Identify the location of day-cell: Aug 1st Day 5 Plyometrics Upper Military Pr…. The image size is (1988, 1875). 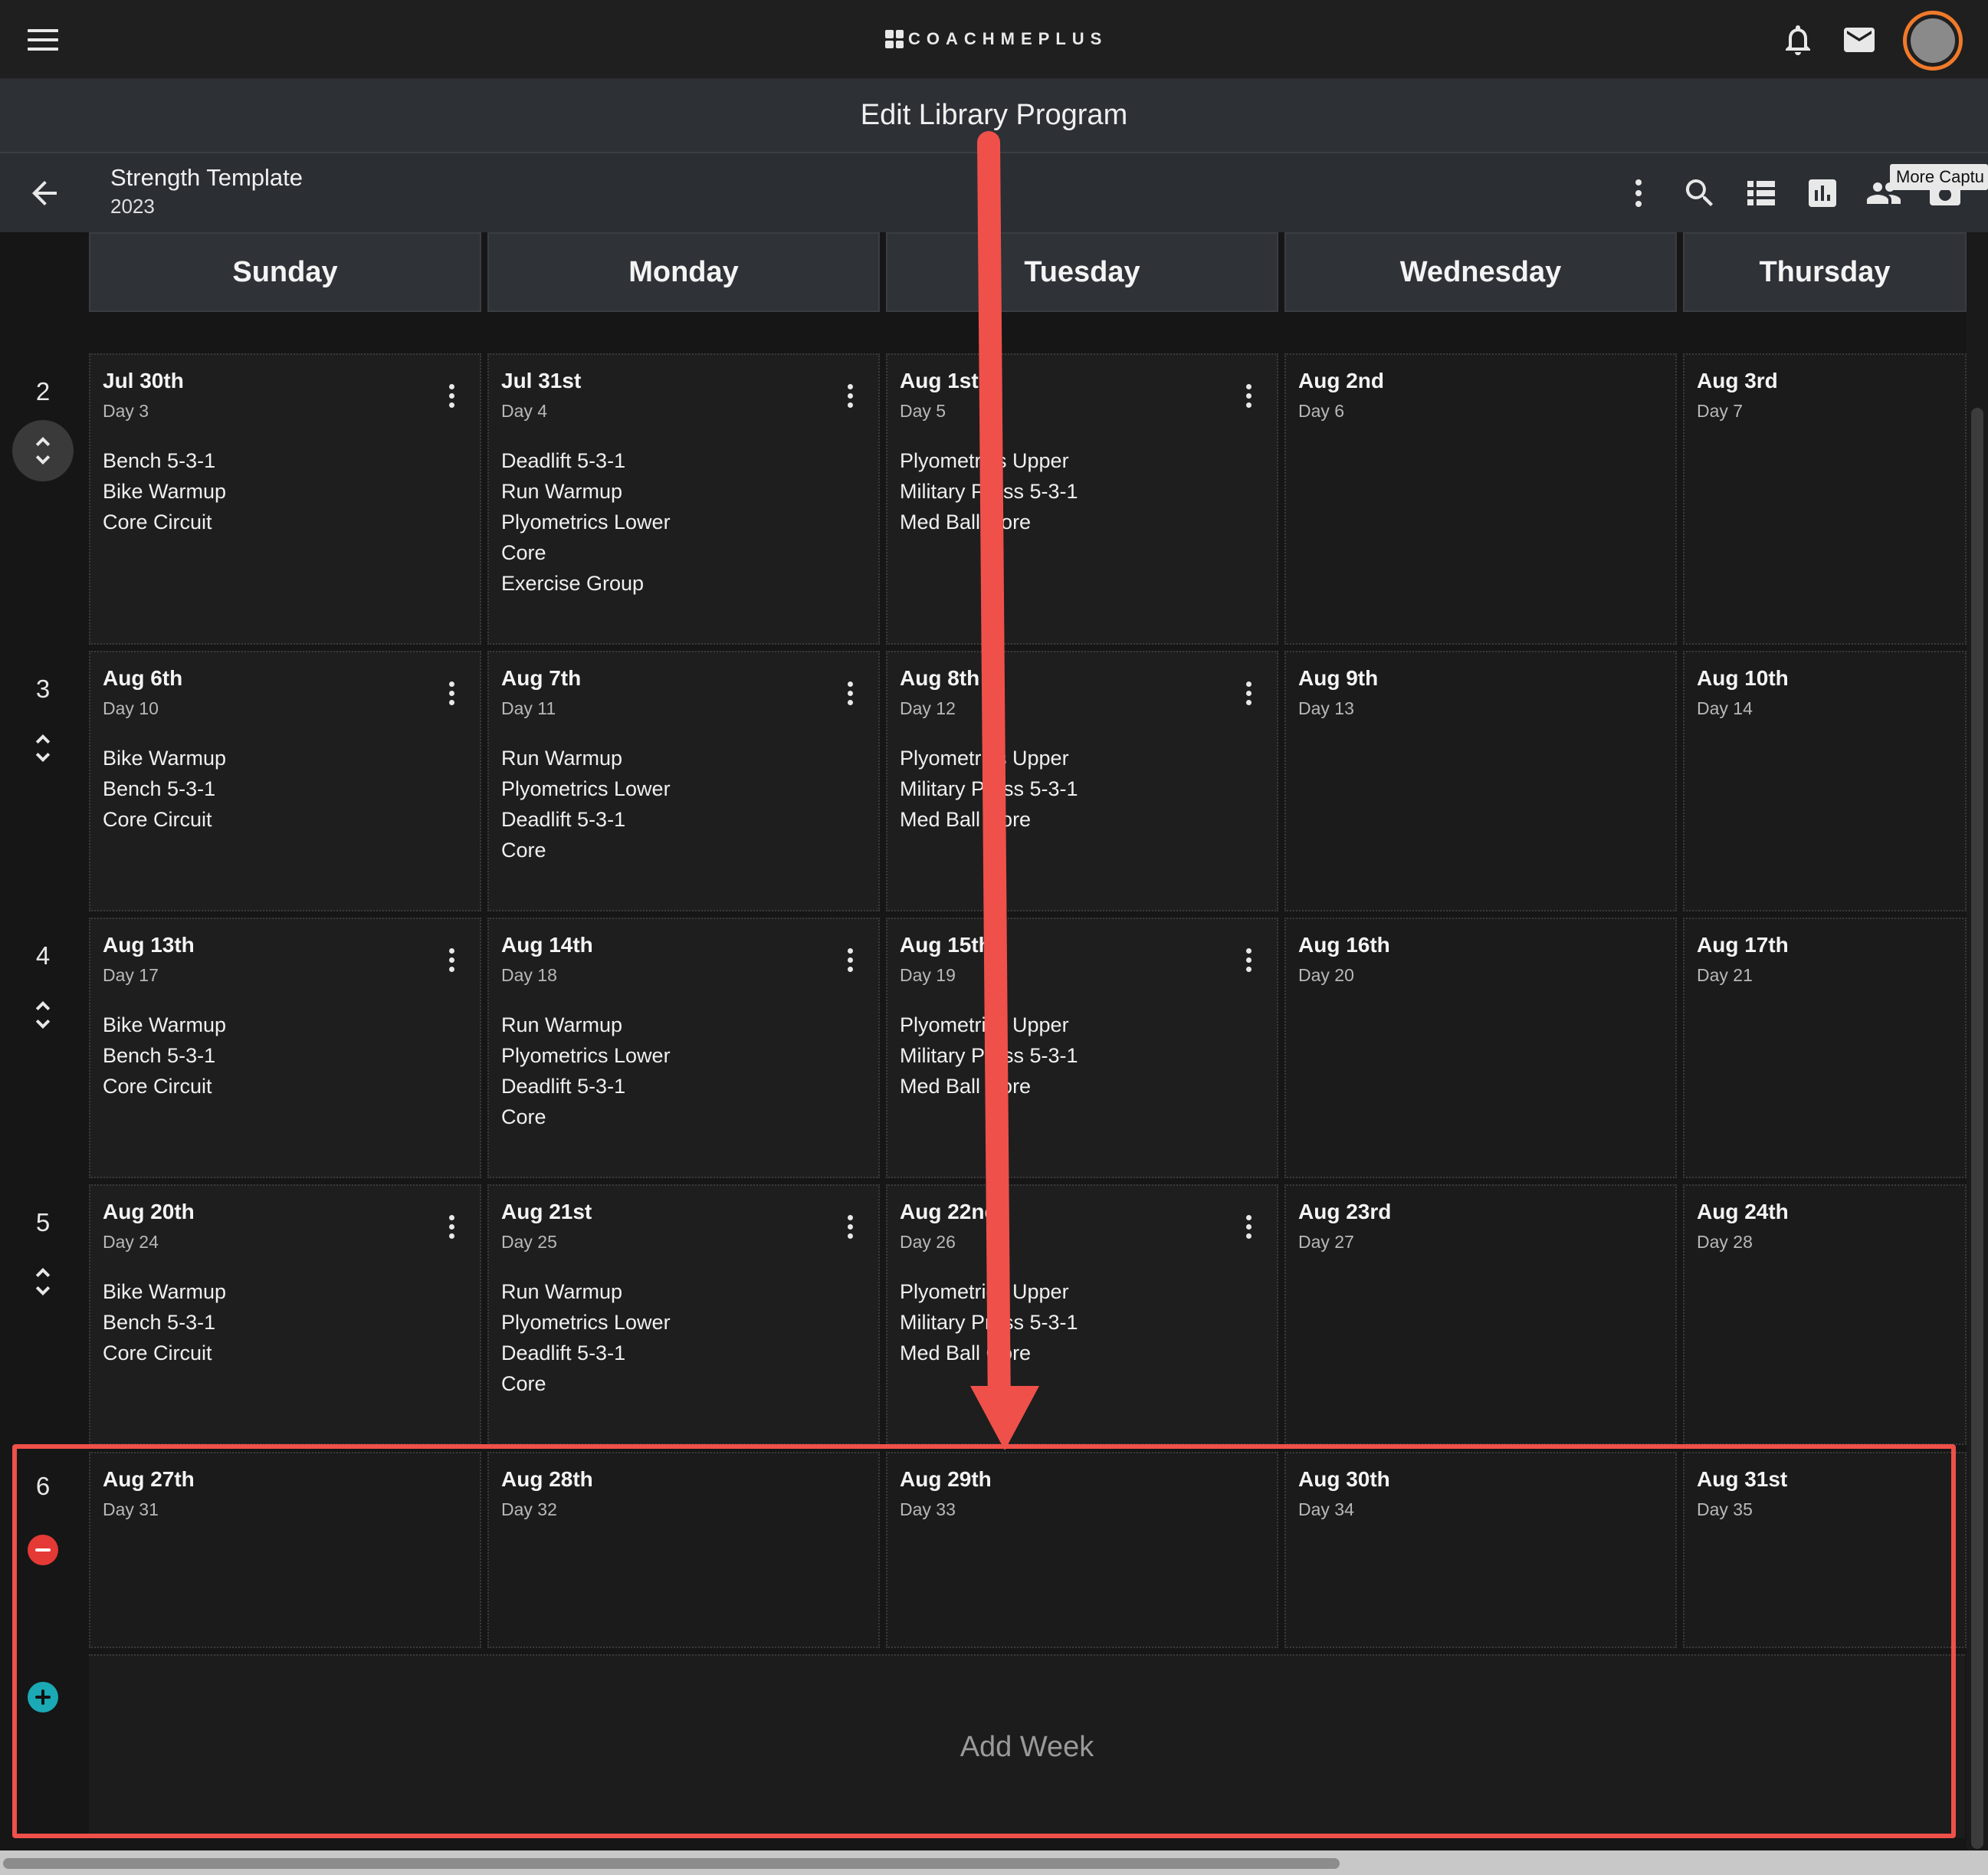
(1082, 499).